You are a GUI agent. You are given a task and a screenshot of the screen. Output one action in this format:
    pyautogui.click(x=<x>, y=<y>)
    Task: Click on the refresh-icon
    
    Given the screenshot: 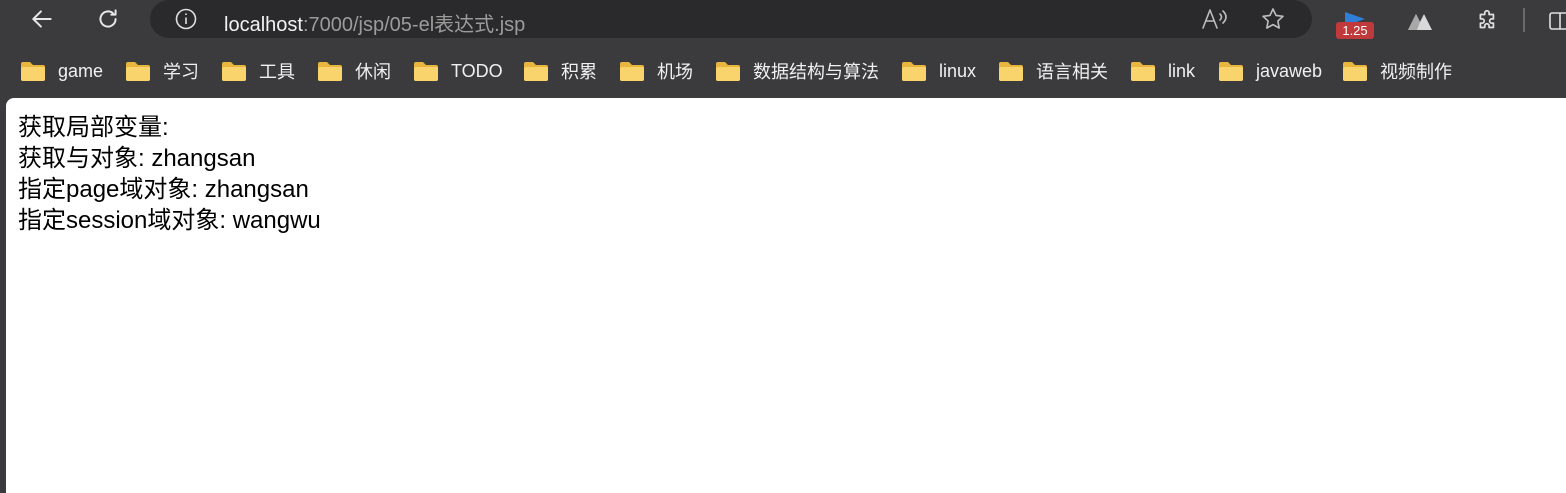 What is the action you would take?
    pyautogui.click(x=108, y=18)
    